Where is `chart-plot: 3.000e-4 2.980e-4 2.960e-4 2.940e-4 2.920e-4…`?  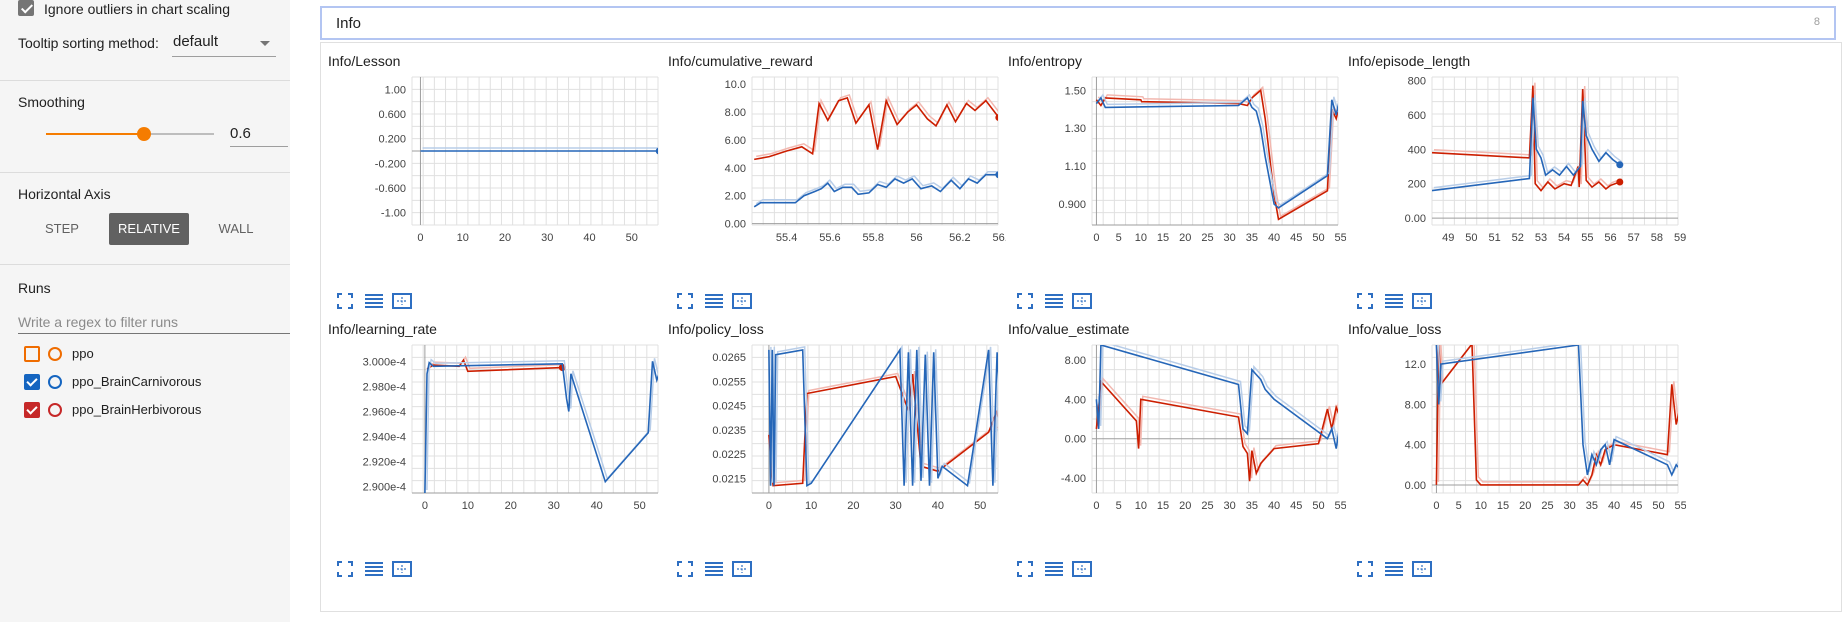
chart-plot: 3.000e-4 2.980e-4 2.960e-4 2.940e-4 2.920e-4… is located at coordinates (496, 456).